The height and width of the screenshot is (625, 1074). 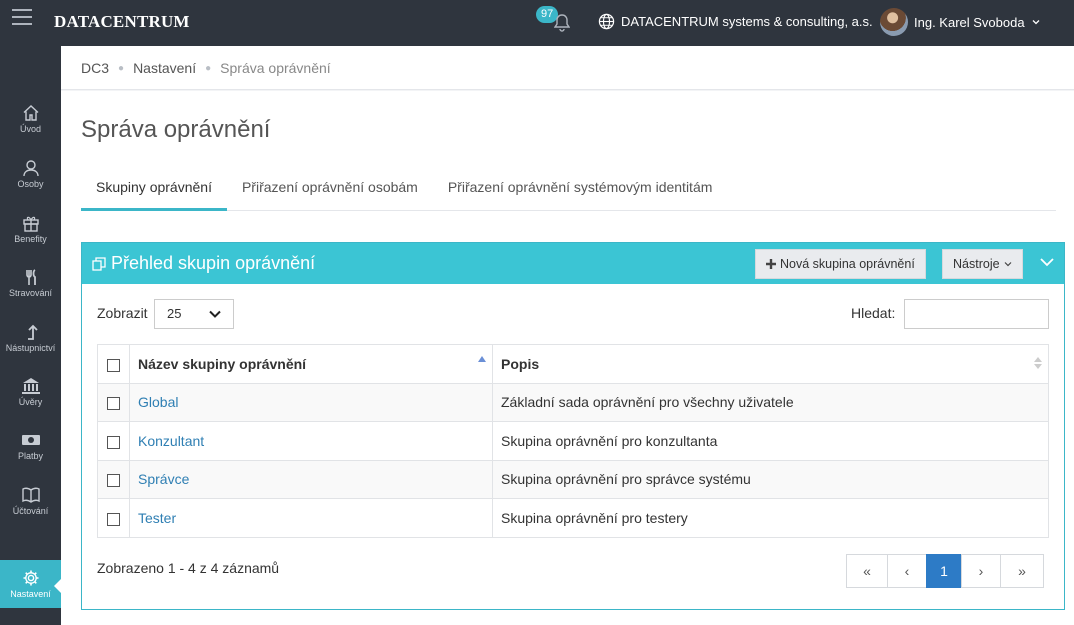 I want to click on page-size-select: 25, so click(x=194, y=314).